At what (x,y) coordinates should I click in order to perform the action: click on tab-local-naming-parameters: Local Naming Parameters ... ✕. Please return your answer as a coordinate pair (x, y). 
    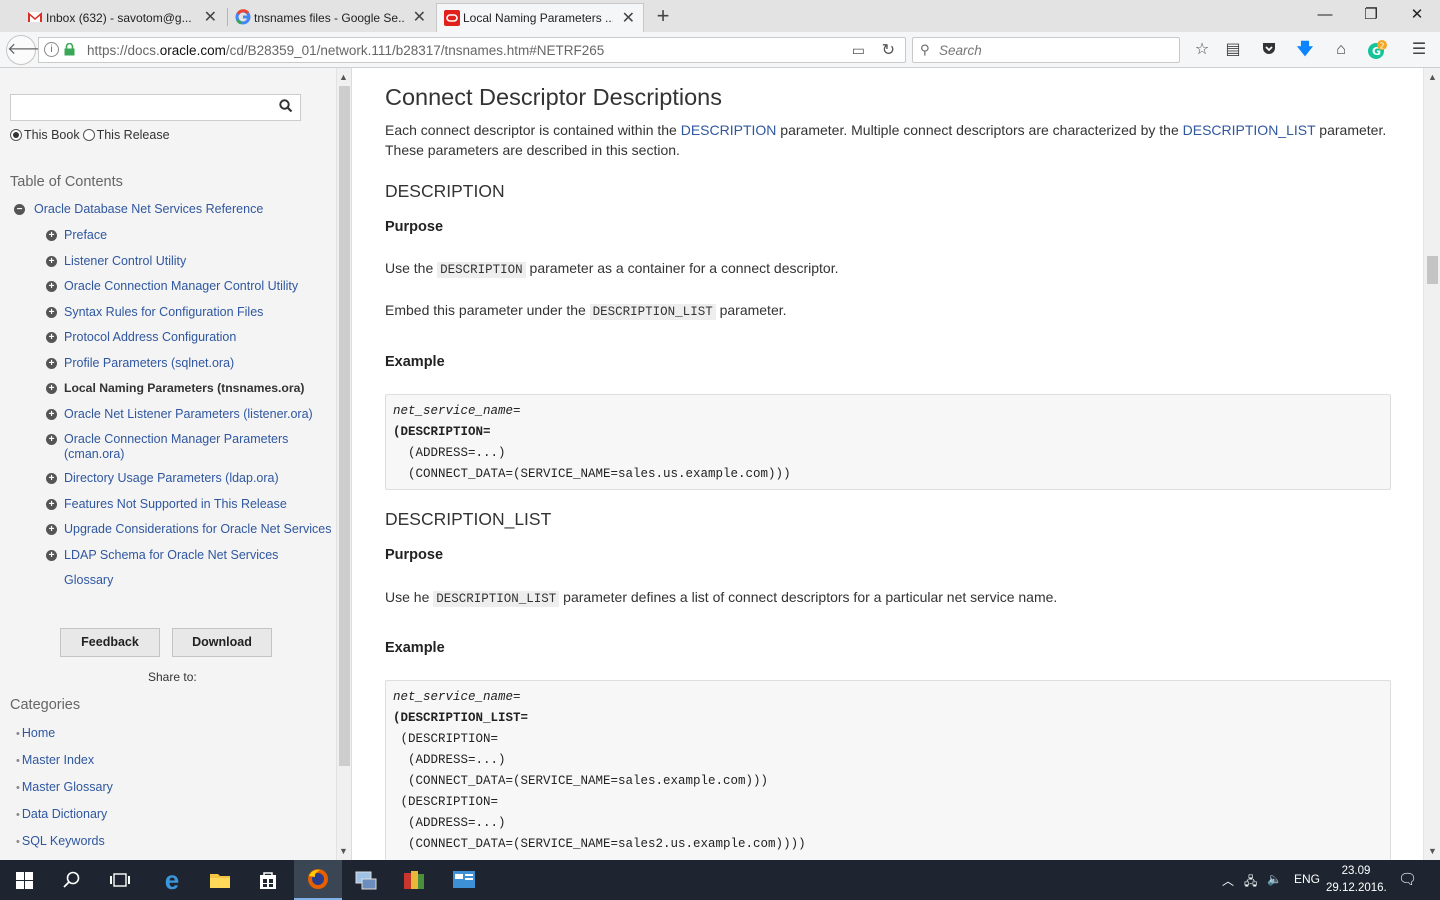
    Looking at the image, I should click on (540, 17).